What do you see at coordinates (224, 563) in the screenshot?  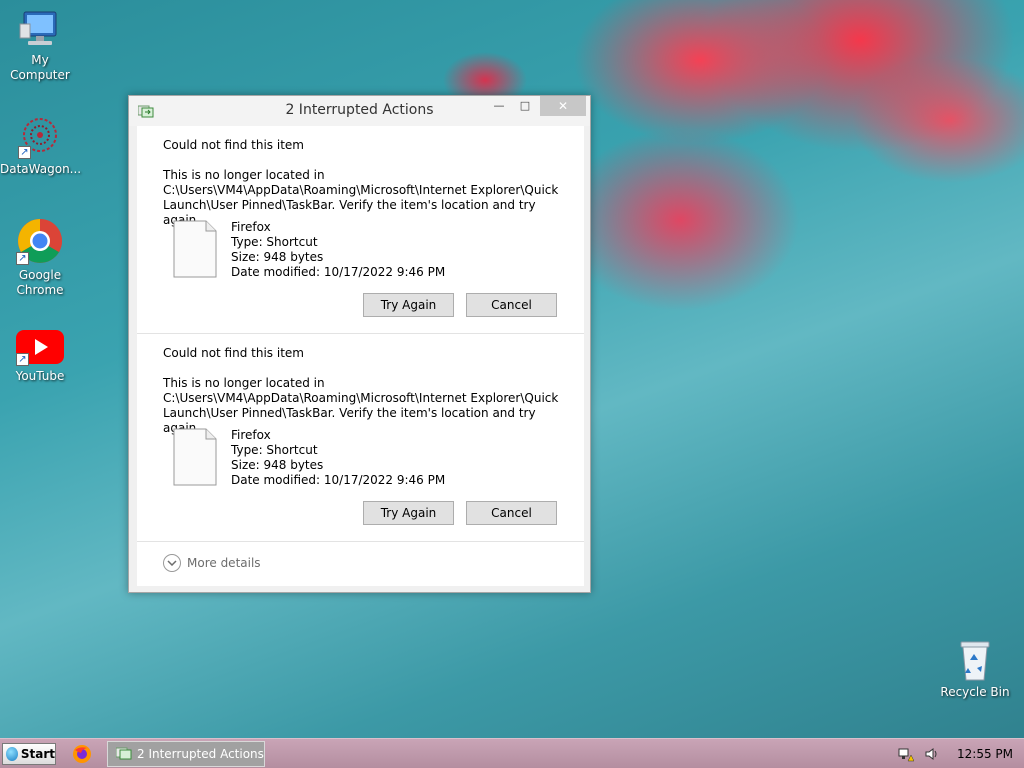 I see `more-details-label: More details` at bounding box center [224, 563].